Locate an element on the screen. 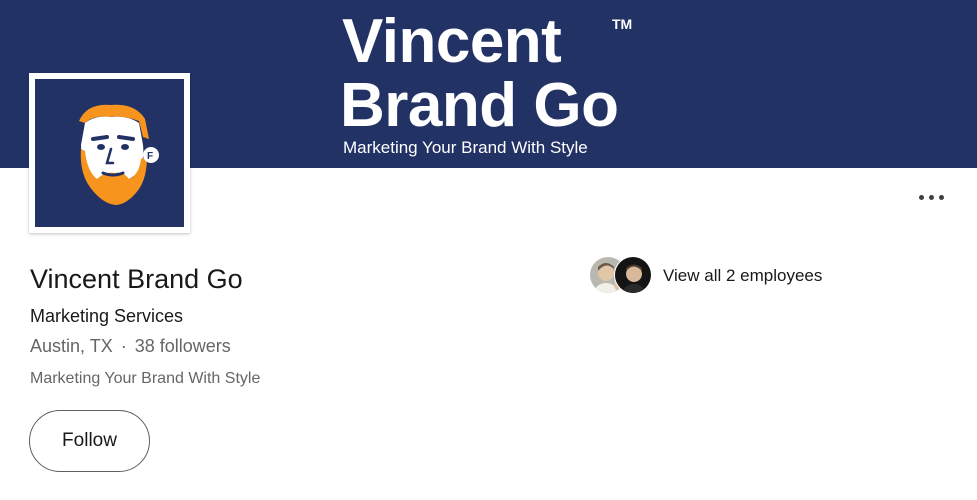 The height and width of the screenshot is (500, 977). view-employees-link: View all 2 employees is located at coordinates (719, 276).